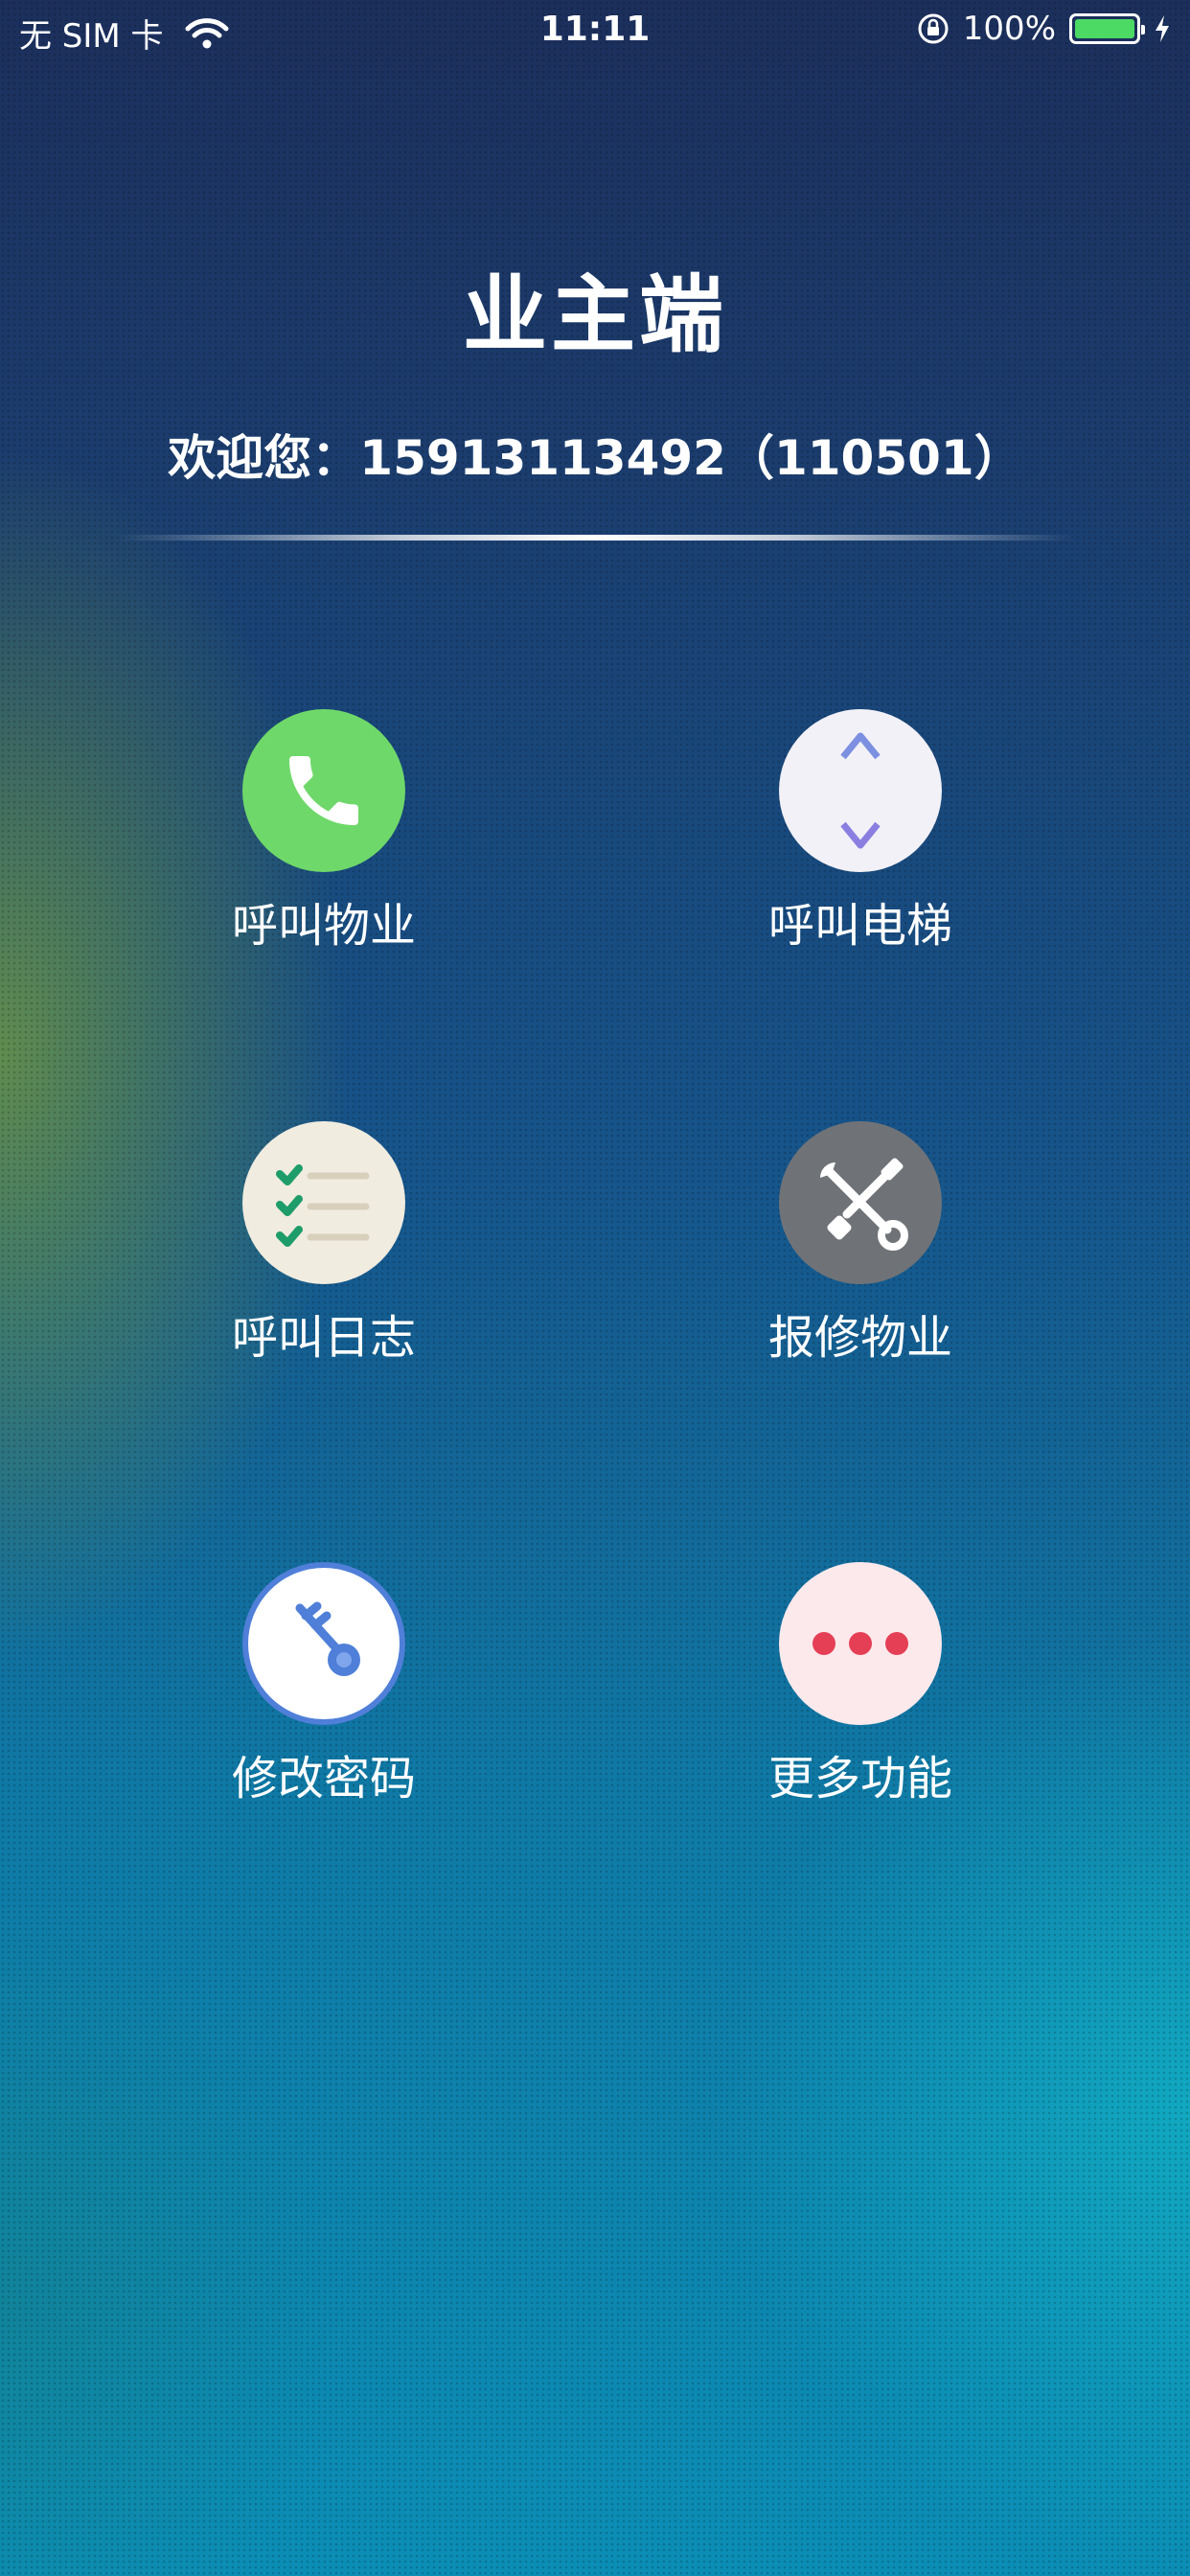  Describe the element at coordinates (596, 537) in the screenshot. I see `header-divider` at that location.